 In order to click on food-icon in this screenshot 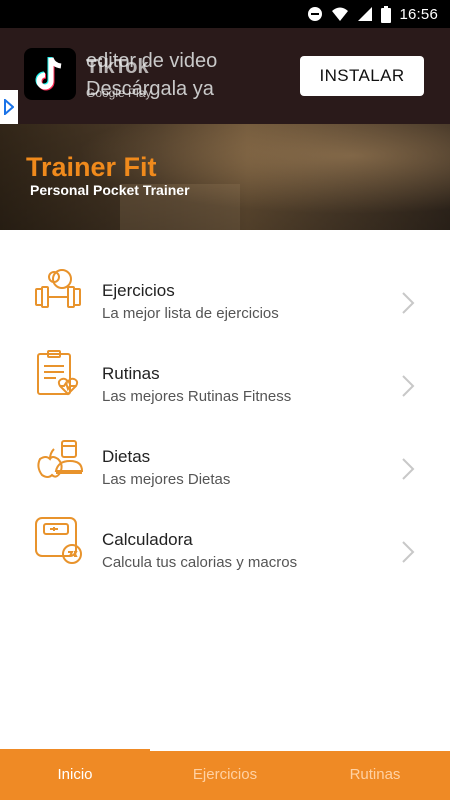, I will do `click(58, 457)`.